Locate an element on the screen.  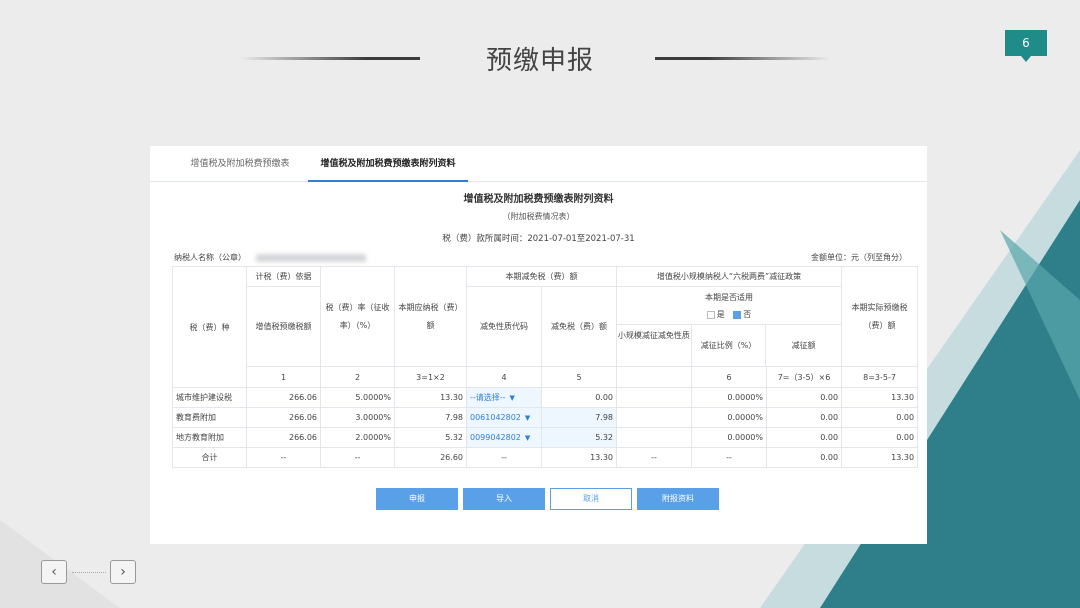
slide-header: 预缴申报 is located at coordinates (540, 58).